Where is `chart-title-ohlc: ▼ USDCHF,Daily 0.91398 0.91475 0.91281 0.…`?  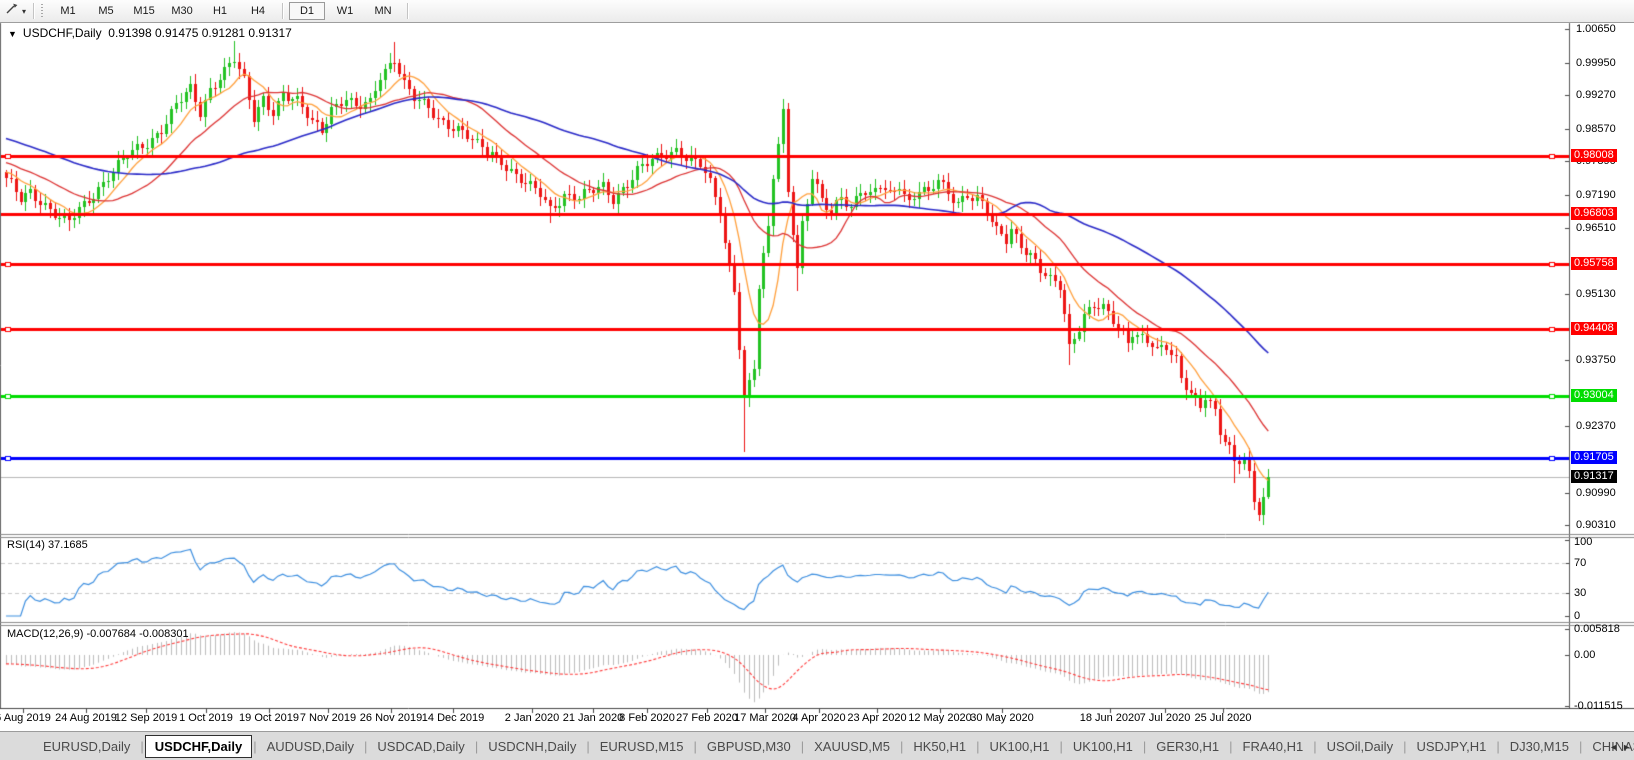 chart-title-ohlc: ▼ USDCHF,Daily 0.91398 0.91475 0.91281 0.… is located at coordinates (150, 33).